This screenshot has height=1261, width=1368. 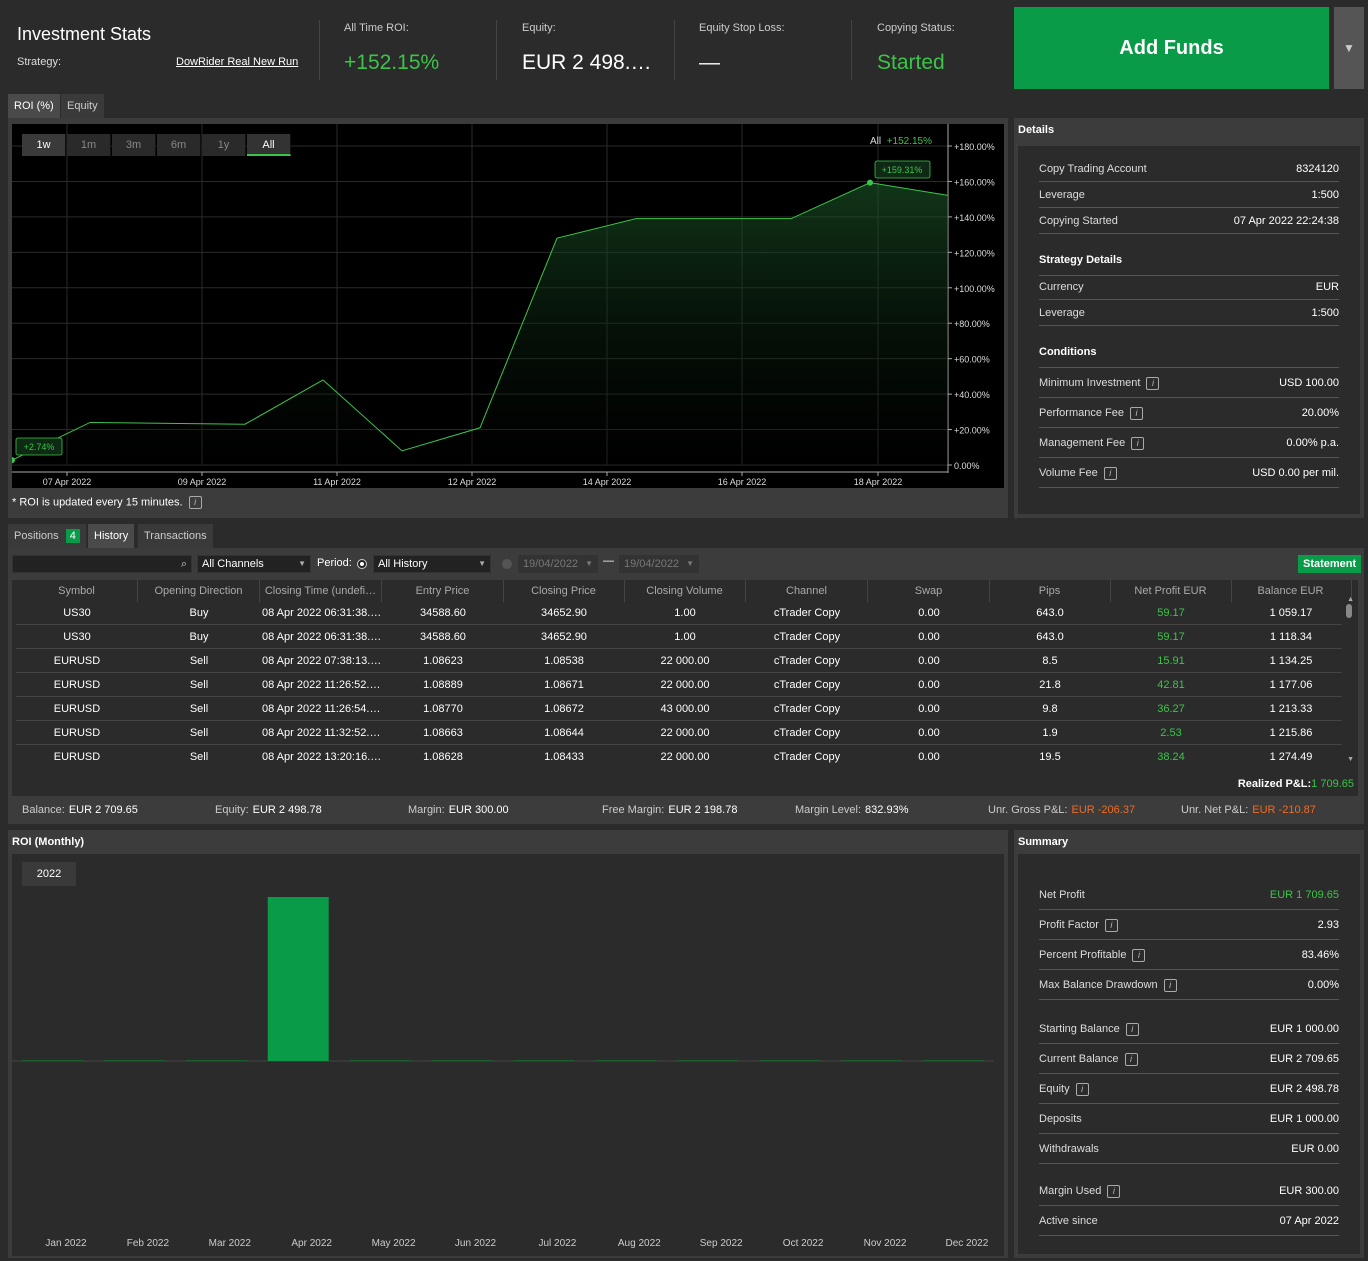 What do you see at coordinates (1092, 955) in the screenshot?
I see `summary-key: Percent Profitable i` at bounding box center [1092, 955].